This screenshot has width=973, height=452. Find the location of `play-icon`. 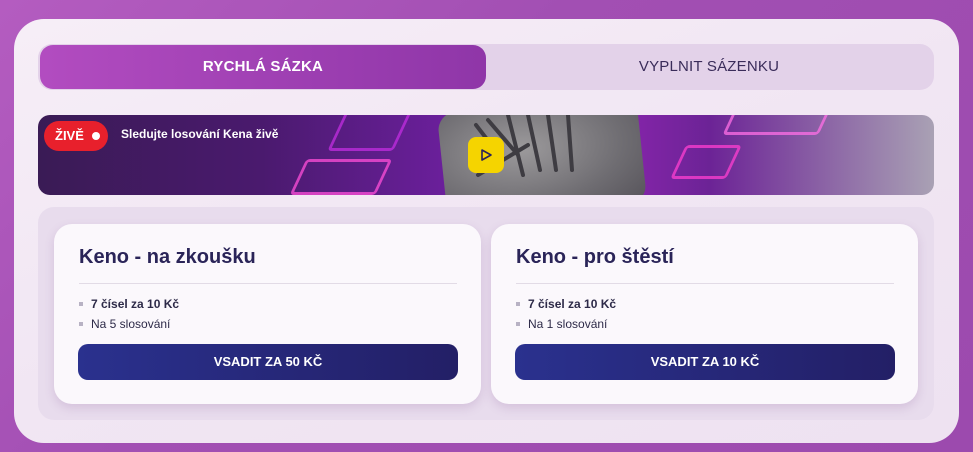

play-icon is located at coordinates (486, 155).